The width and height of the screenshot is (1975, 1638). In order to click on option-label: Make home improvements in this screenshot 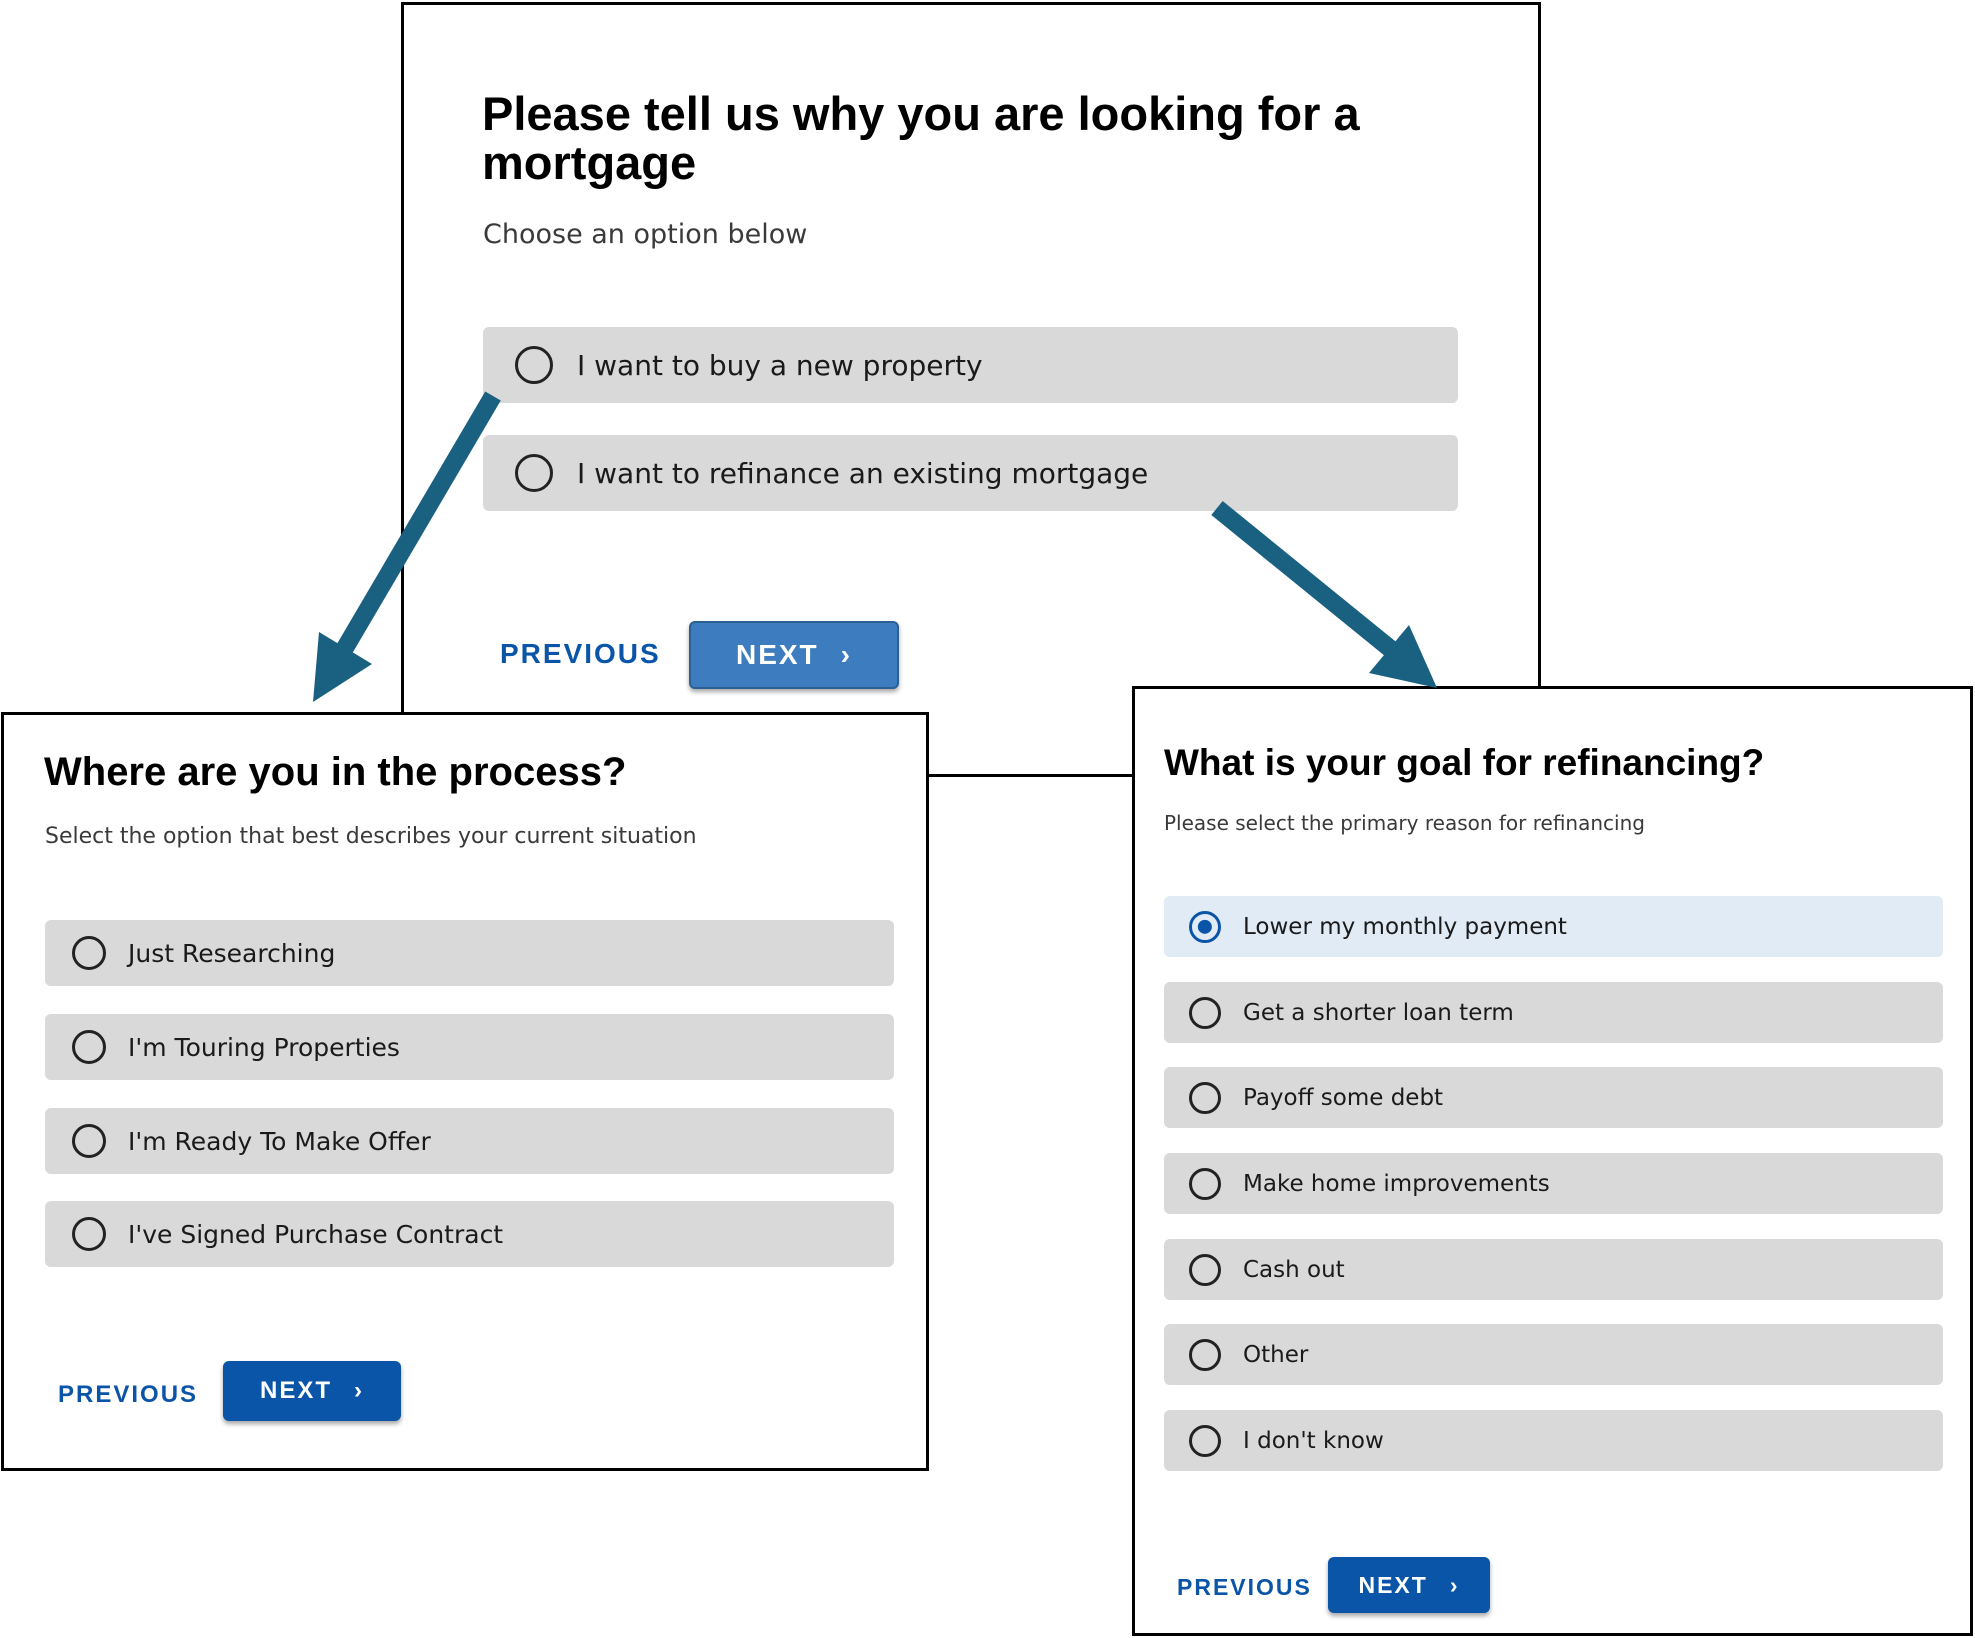, I will do `click(1396, 1183)`.